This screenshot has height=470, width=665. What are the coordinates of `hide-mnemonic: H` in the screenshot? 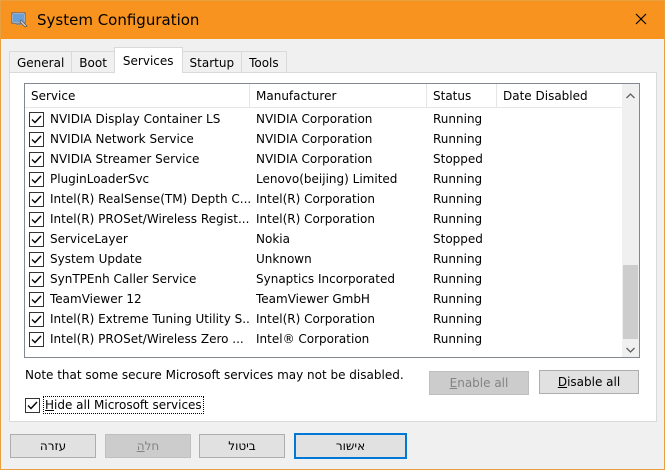 It's located at (50, 405).